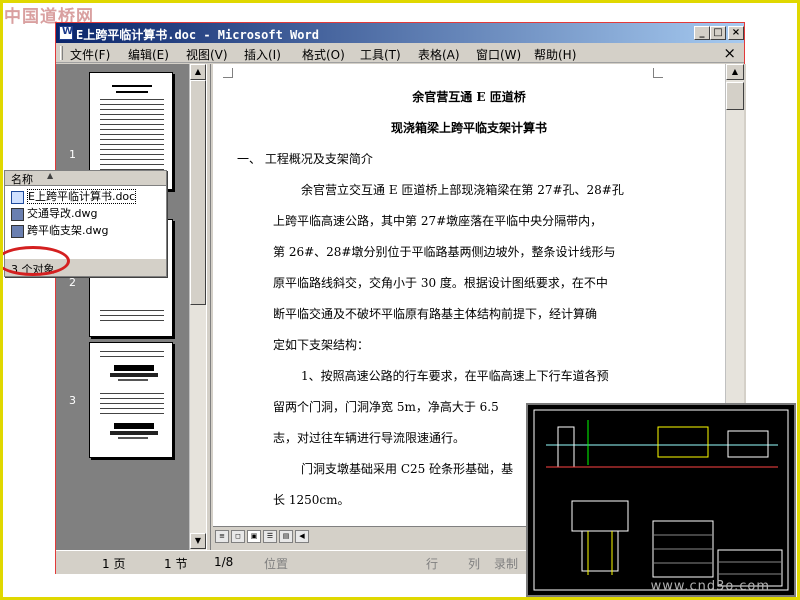 This screenshot has height=600, width=800. Describe the element at coordinates (114, 564) in the screenshot. I see `status-page: 1 页` at that location.